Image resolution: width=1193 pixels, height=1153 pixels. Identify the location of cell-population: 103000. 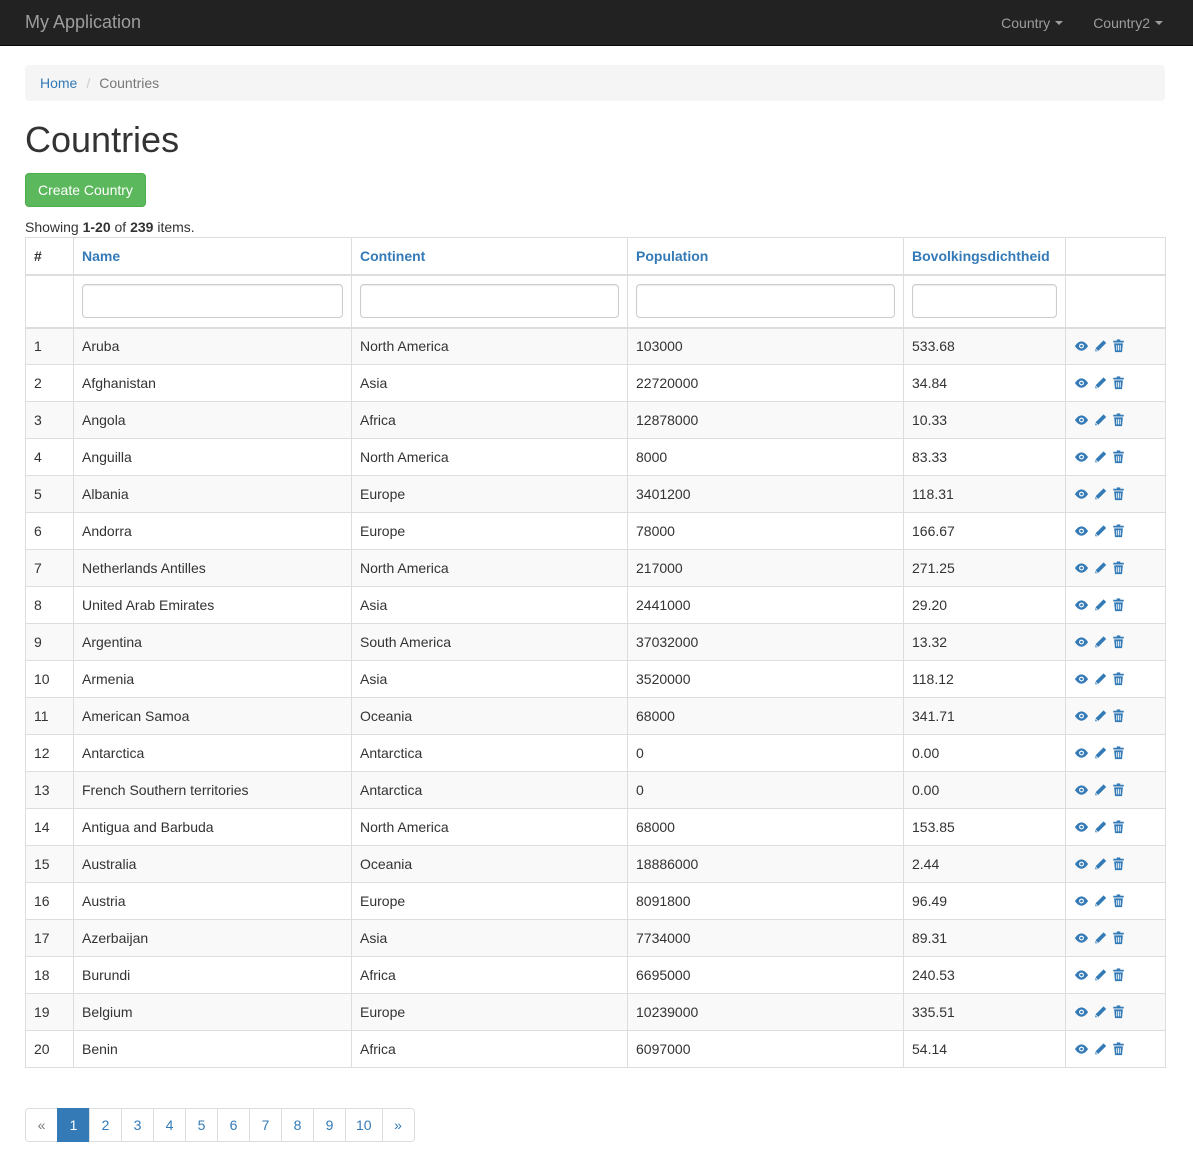
(765, 346).